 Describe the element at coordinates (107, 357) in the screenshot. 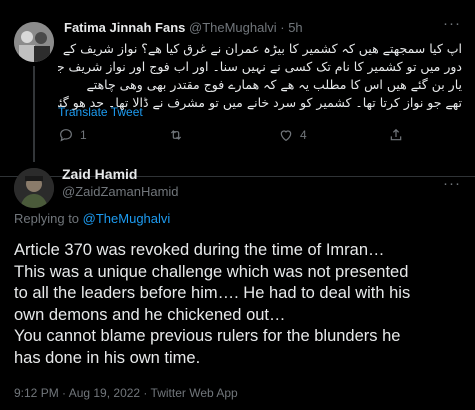

I see `text-line: has done in his own time.` at that location.